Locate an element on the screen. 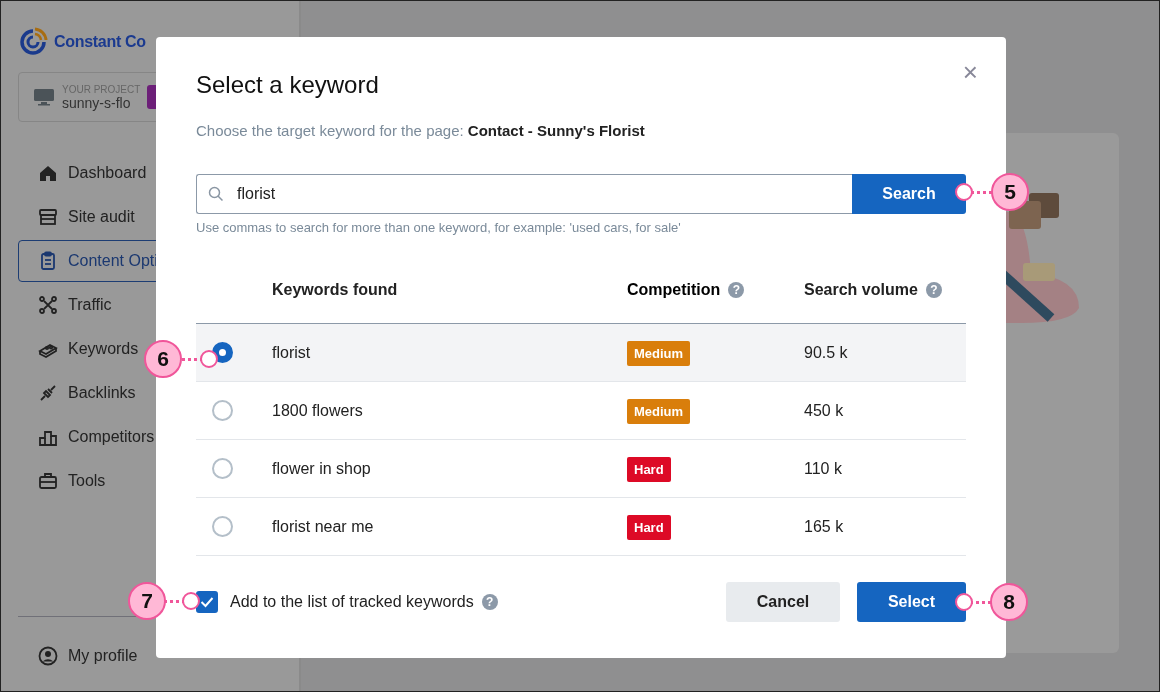 This screenshot has height=692, width=1160. volume-text: 110 k is located at coordinates (823, 468).